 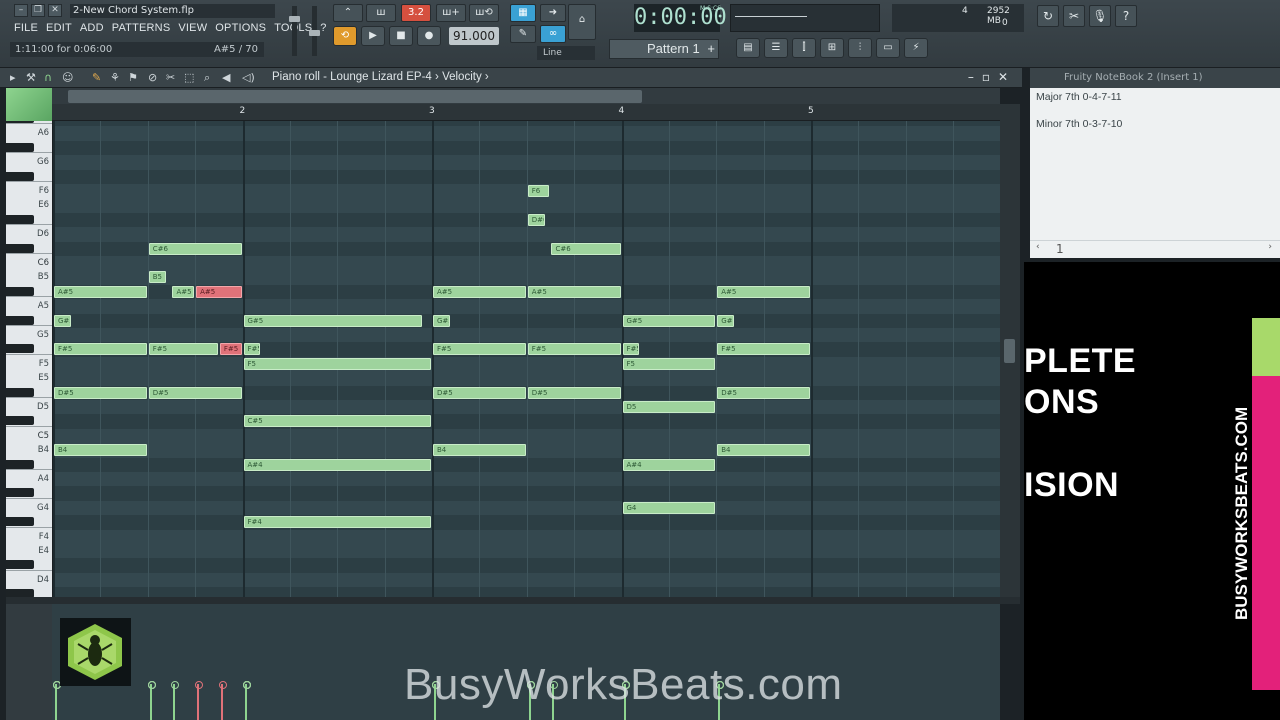 What do you see at coordinates (226, 77) in the screenshot?
I see `playback-tool-icon: ◀` at bounding box center [226, 77].